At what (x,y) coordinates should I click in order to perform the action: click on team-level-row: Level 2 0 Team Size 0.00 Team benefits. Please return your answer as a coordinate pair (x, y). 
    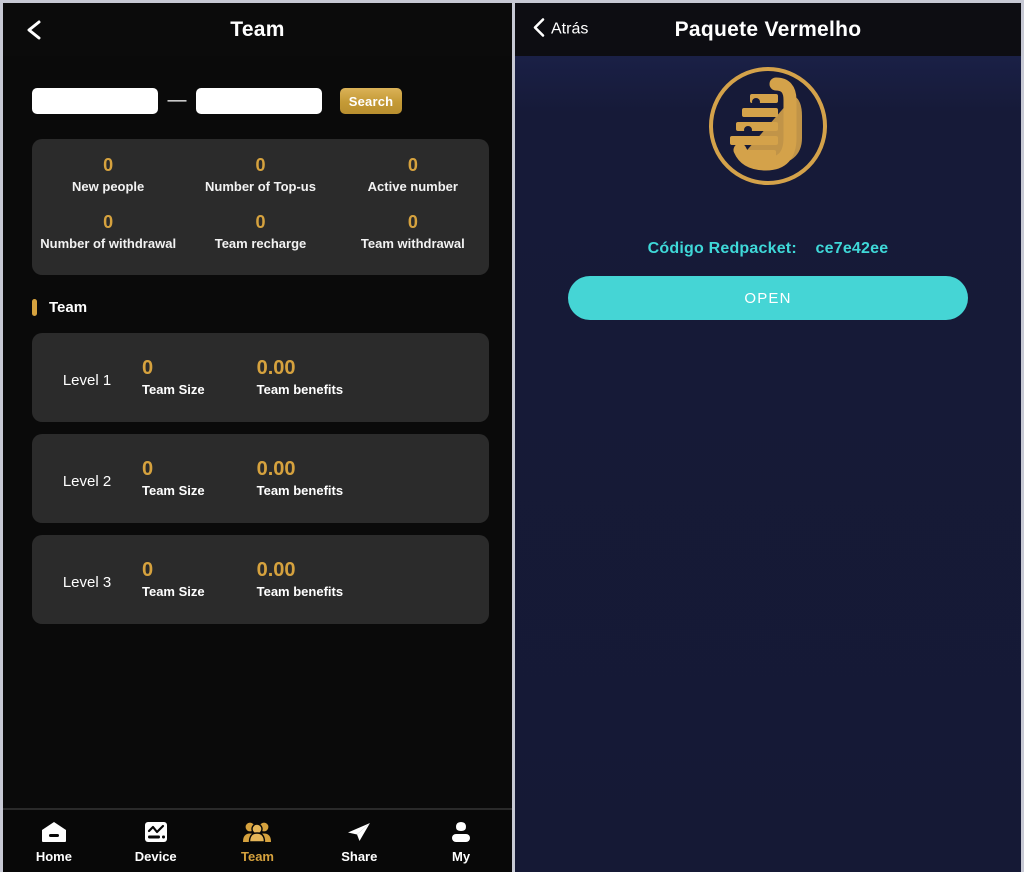
    Looking at the image, I should click on (260, 478).